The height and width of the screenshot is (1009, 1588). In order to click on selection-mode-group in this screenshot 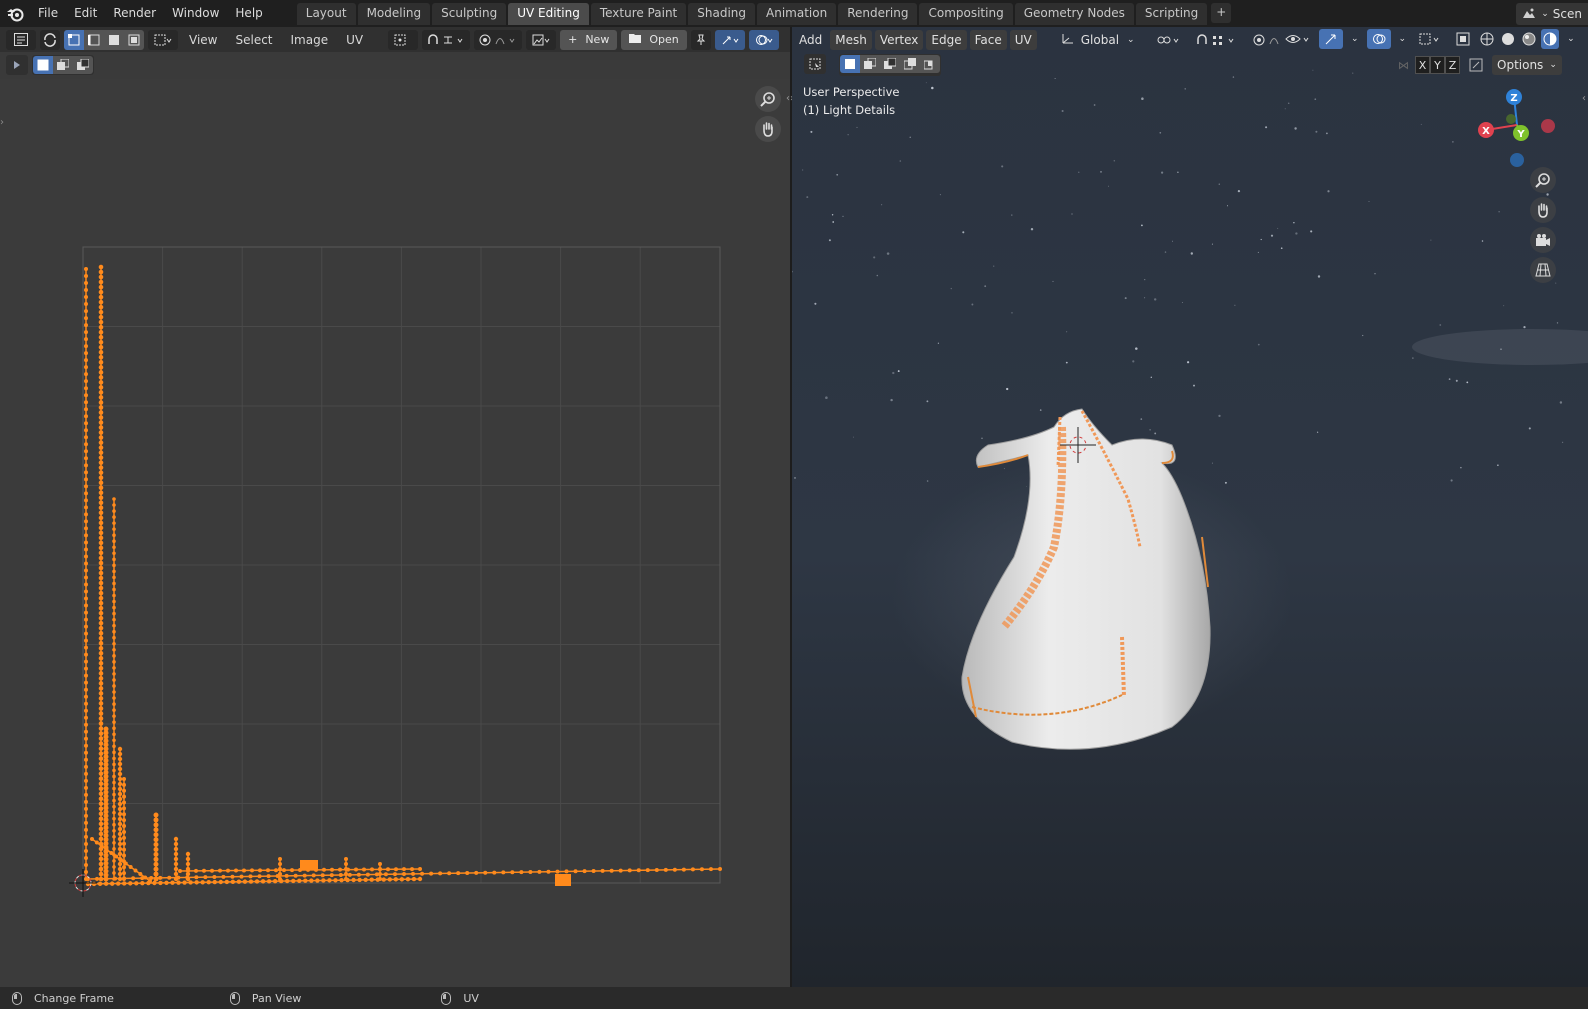, I will do `click(63, 65)`.